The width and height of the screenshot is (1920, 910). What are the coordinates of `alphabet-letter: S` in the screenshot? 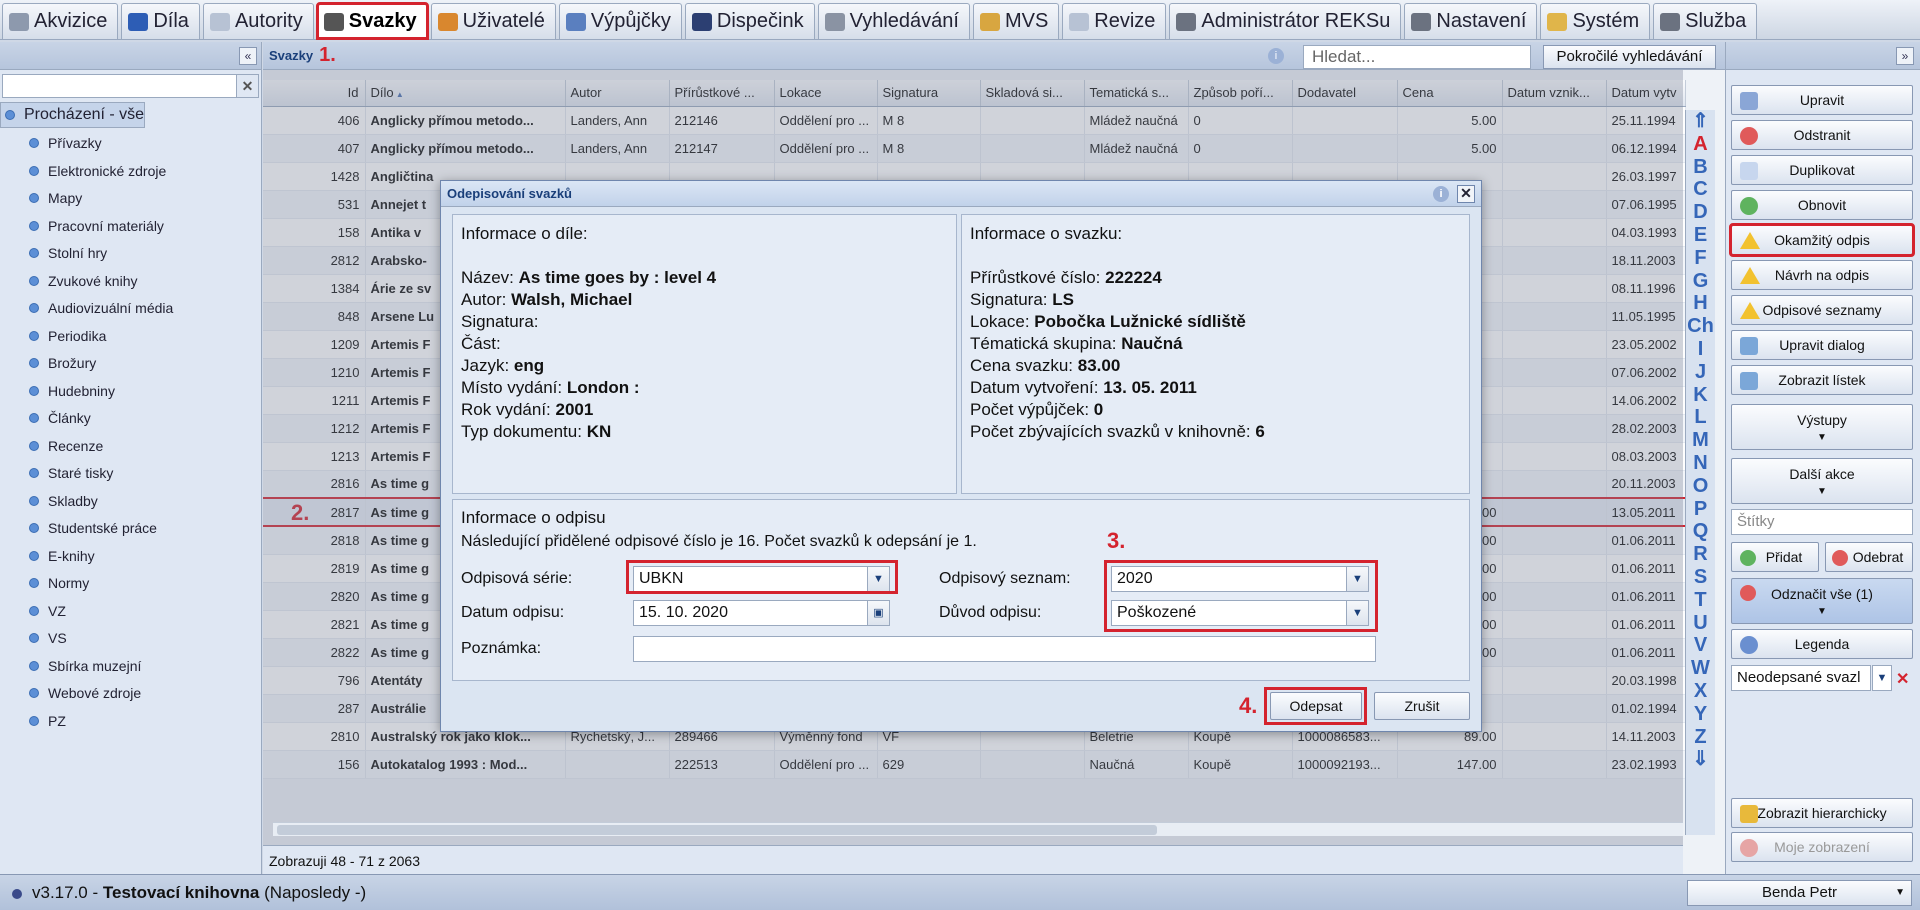 It's located at (1700, 577).